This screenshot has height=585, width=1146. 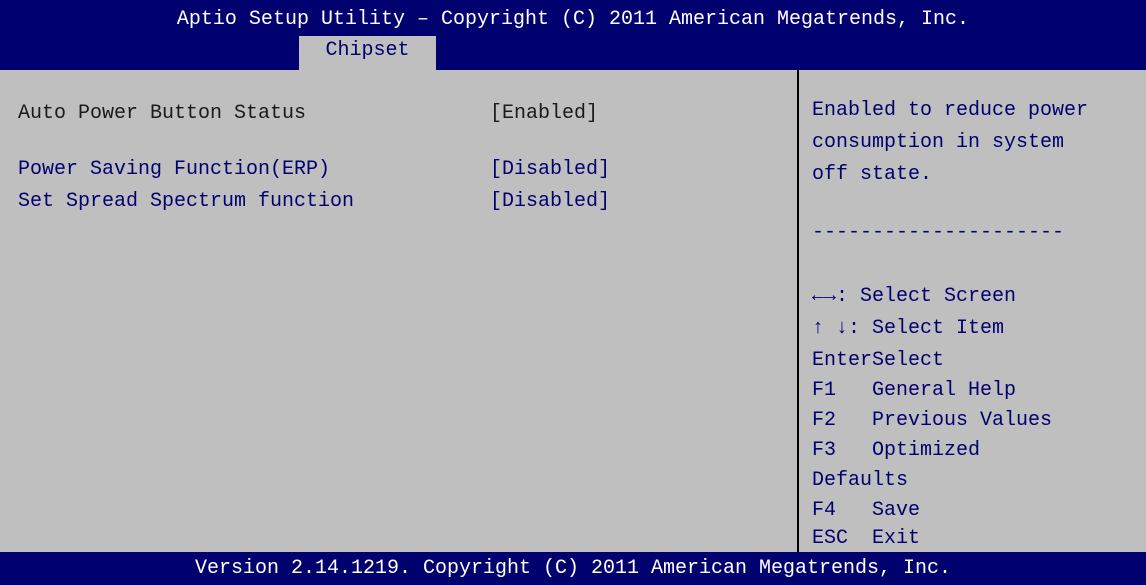 What do you see at coordinates (544, 113) in the screenshot?
I see `setting-value: [Enabled]` at bounding box center [544, 113].